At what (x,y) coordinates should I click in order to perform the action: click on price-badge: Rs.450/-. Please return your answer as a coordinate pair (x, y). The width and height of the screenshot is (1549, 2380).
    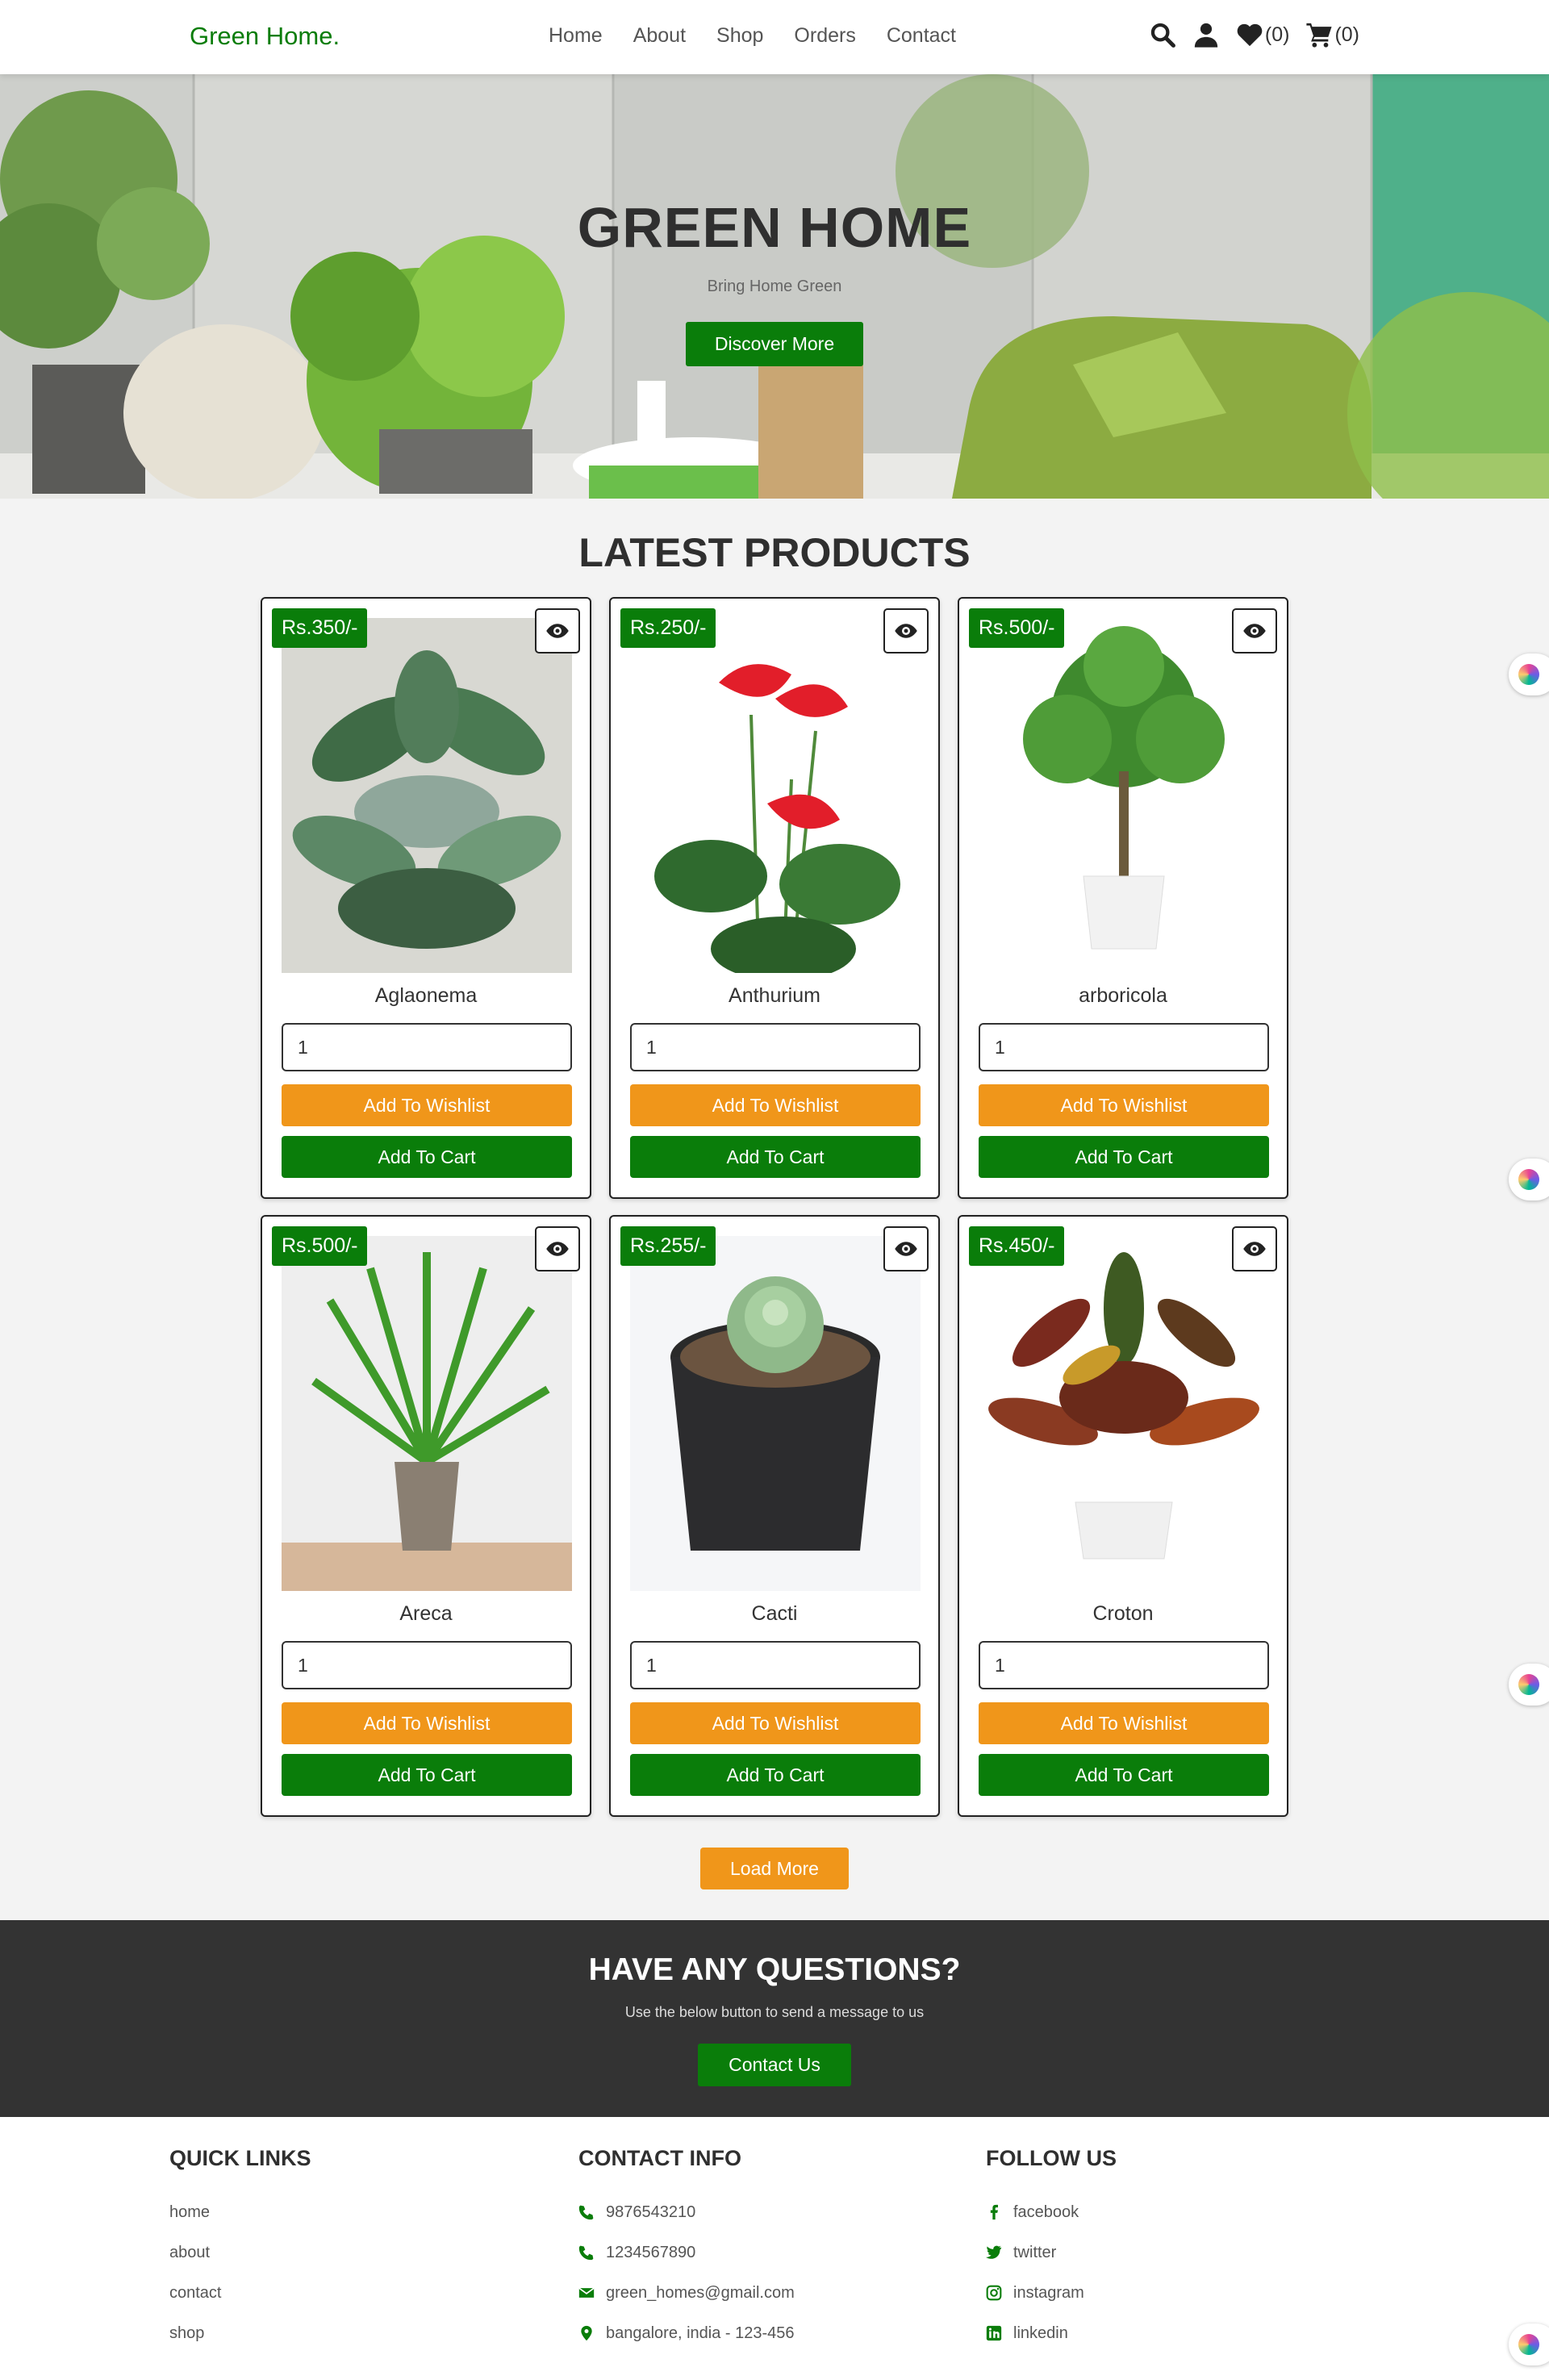
    Looking at the image, I should click on (1017, 1246).